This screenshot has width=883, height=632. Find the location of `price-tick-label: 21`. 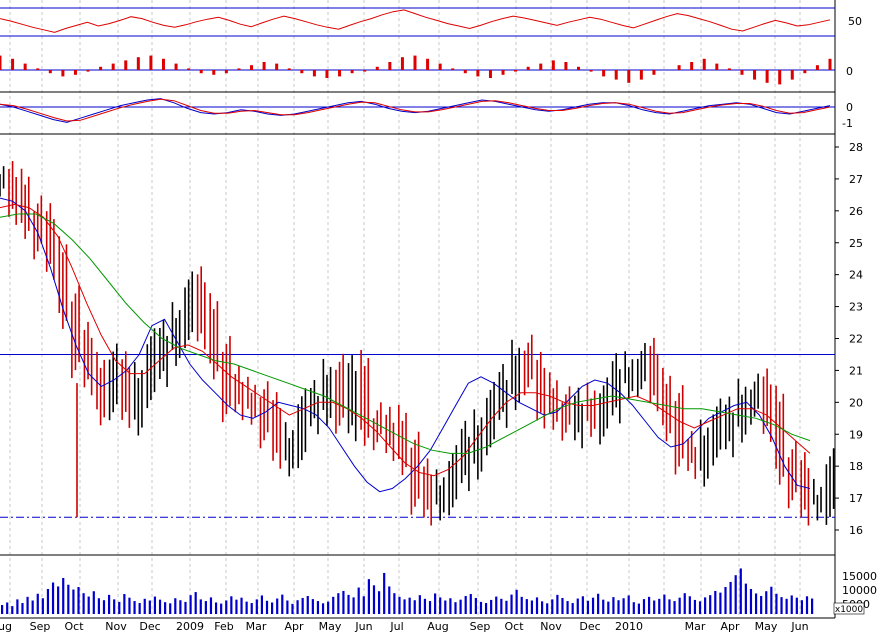

price-tick-label: 21 is located at coordinates (856, 370).